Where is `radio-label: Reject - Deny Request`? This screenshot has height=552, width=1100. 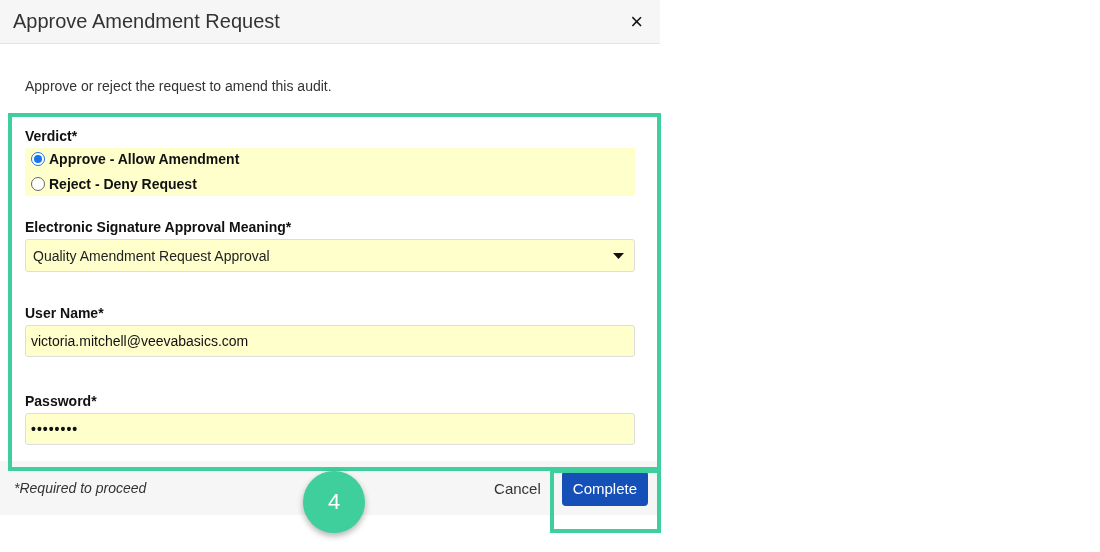 radio-label: Reject - Deny Request is located at coordinates (123, 184).